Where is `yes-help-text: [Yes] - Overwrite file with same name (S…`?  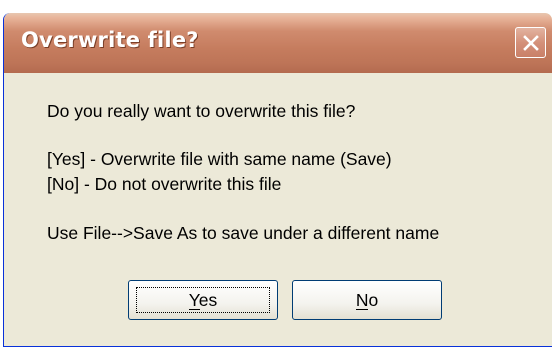
yes-help-text: [Yes] - Overwrite file with same name (S… is located at coordinates (219, 159).